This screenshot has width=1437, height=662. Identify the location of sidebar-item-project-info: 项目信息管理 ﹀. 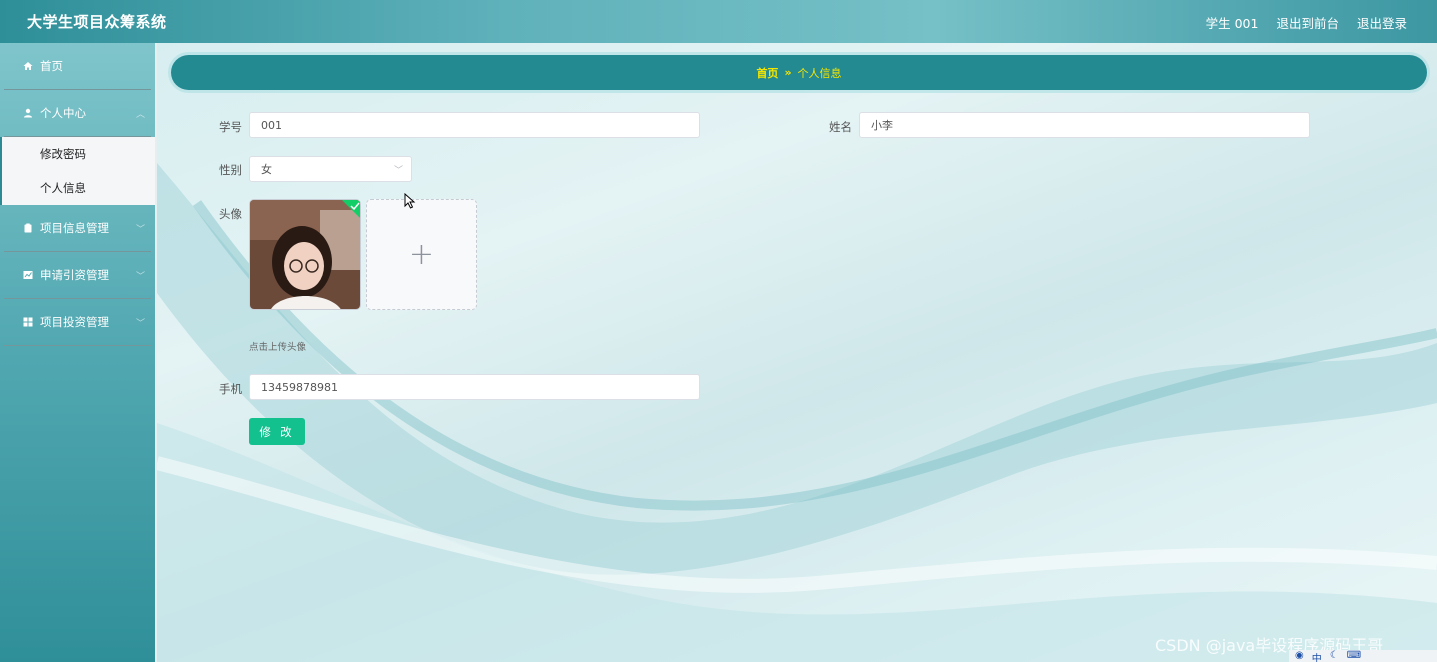
(77, 228).